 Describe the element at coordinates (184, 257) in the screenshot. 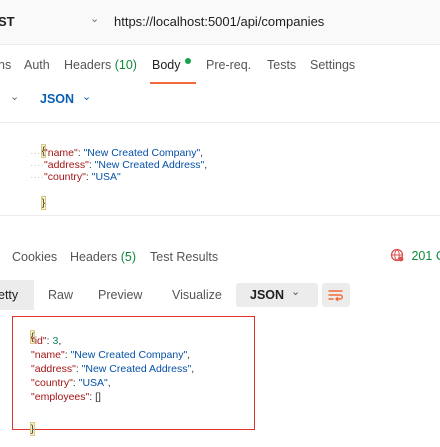

I see `tab-test-results: Test Results` at that location.